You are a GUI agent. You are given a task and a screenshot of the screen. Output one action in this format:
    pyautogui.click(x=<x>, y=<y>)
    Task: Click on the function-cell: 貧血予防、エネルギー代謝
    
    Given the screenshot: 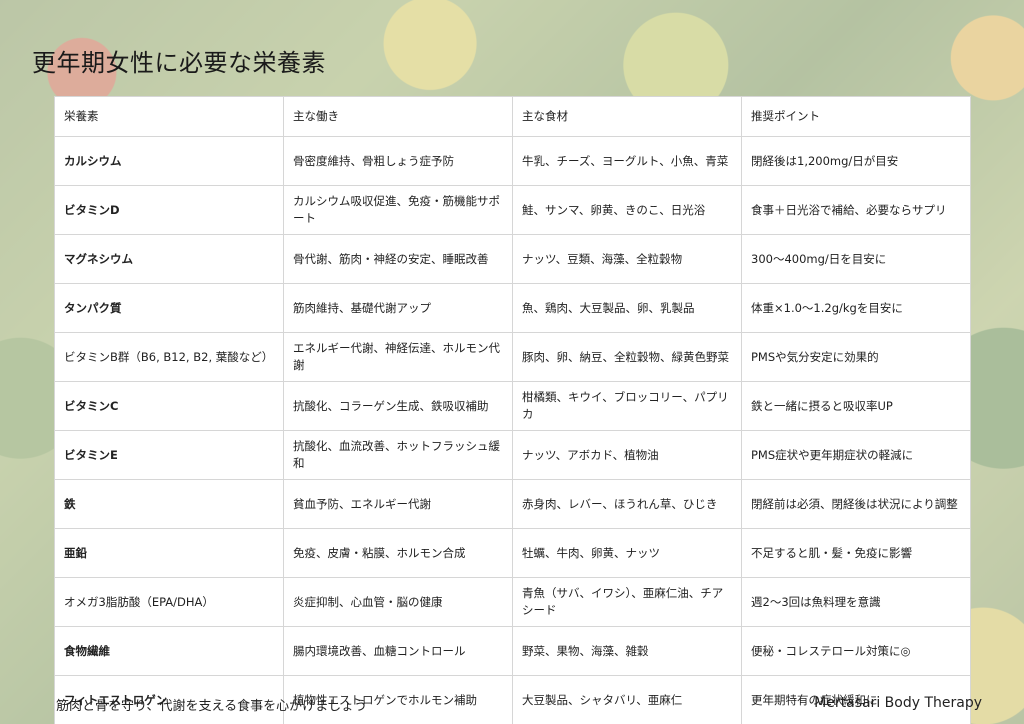 What is the action you would take?
    pyautogui.click(x=398, y=504)
    